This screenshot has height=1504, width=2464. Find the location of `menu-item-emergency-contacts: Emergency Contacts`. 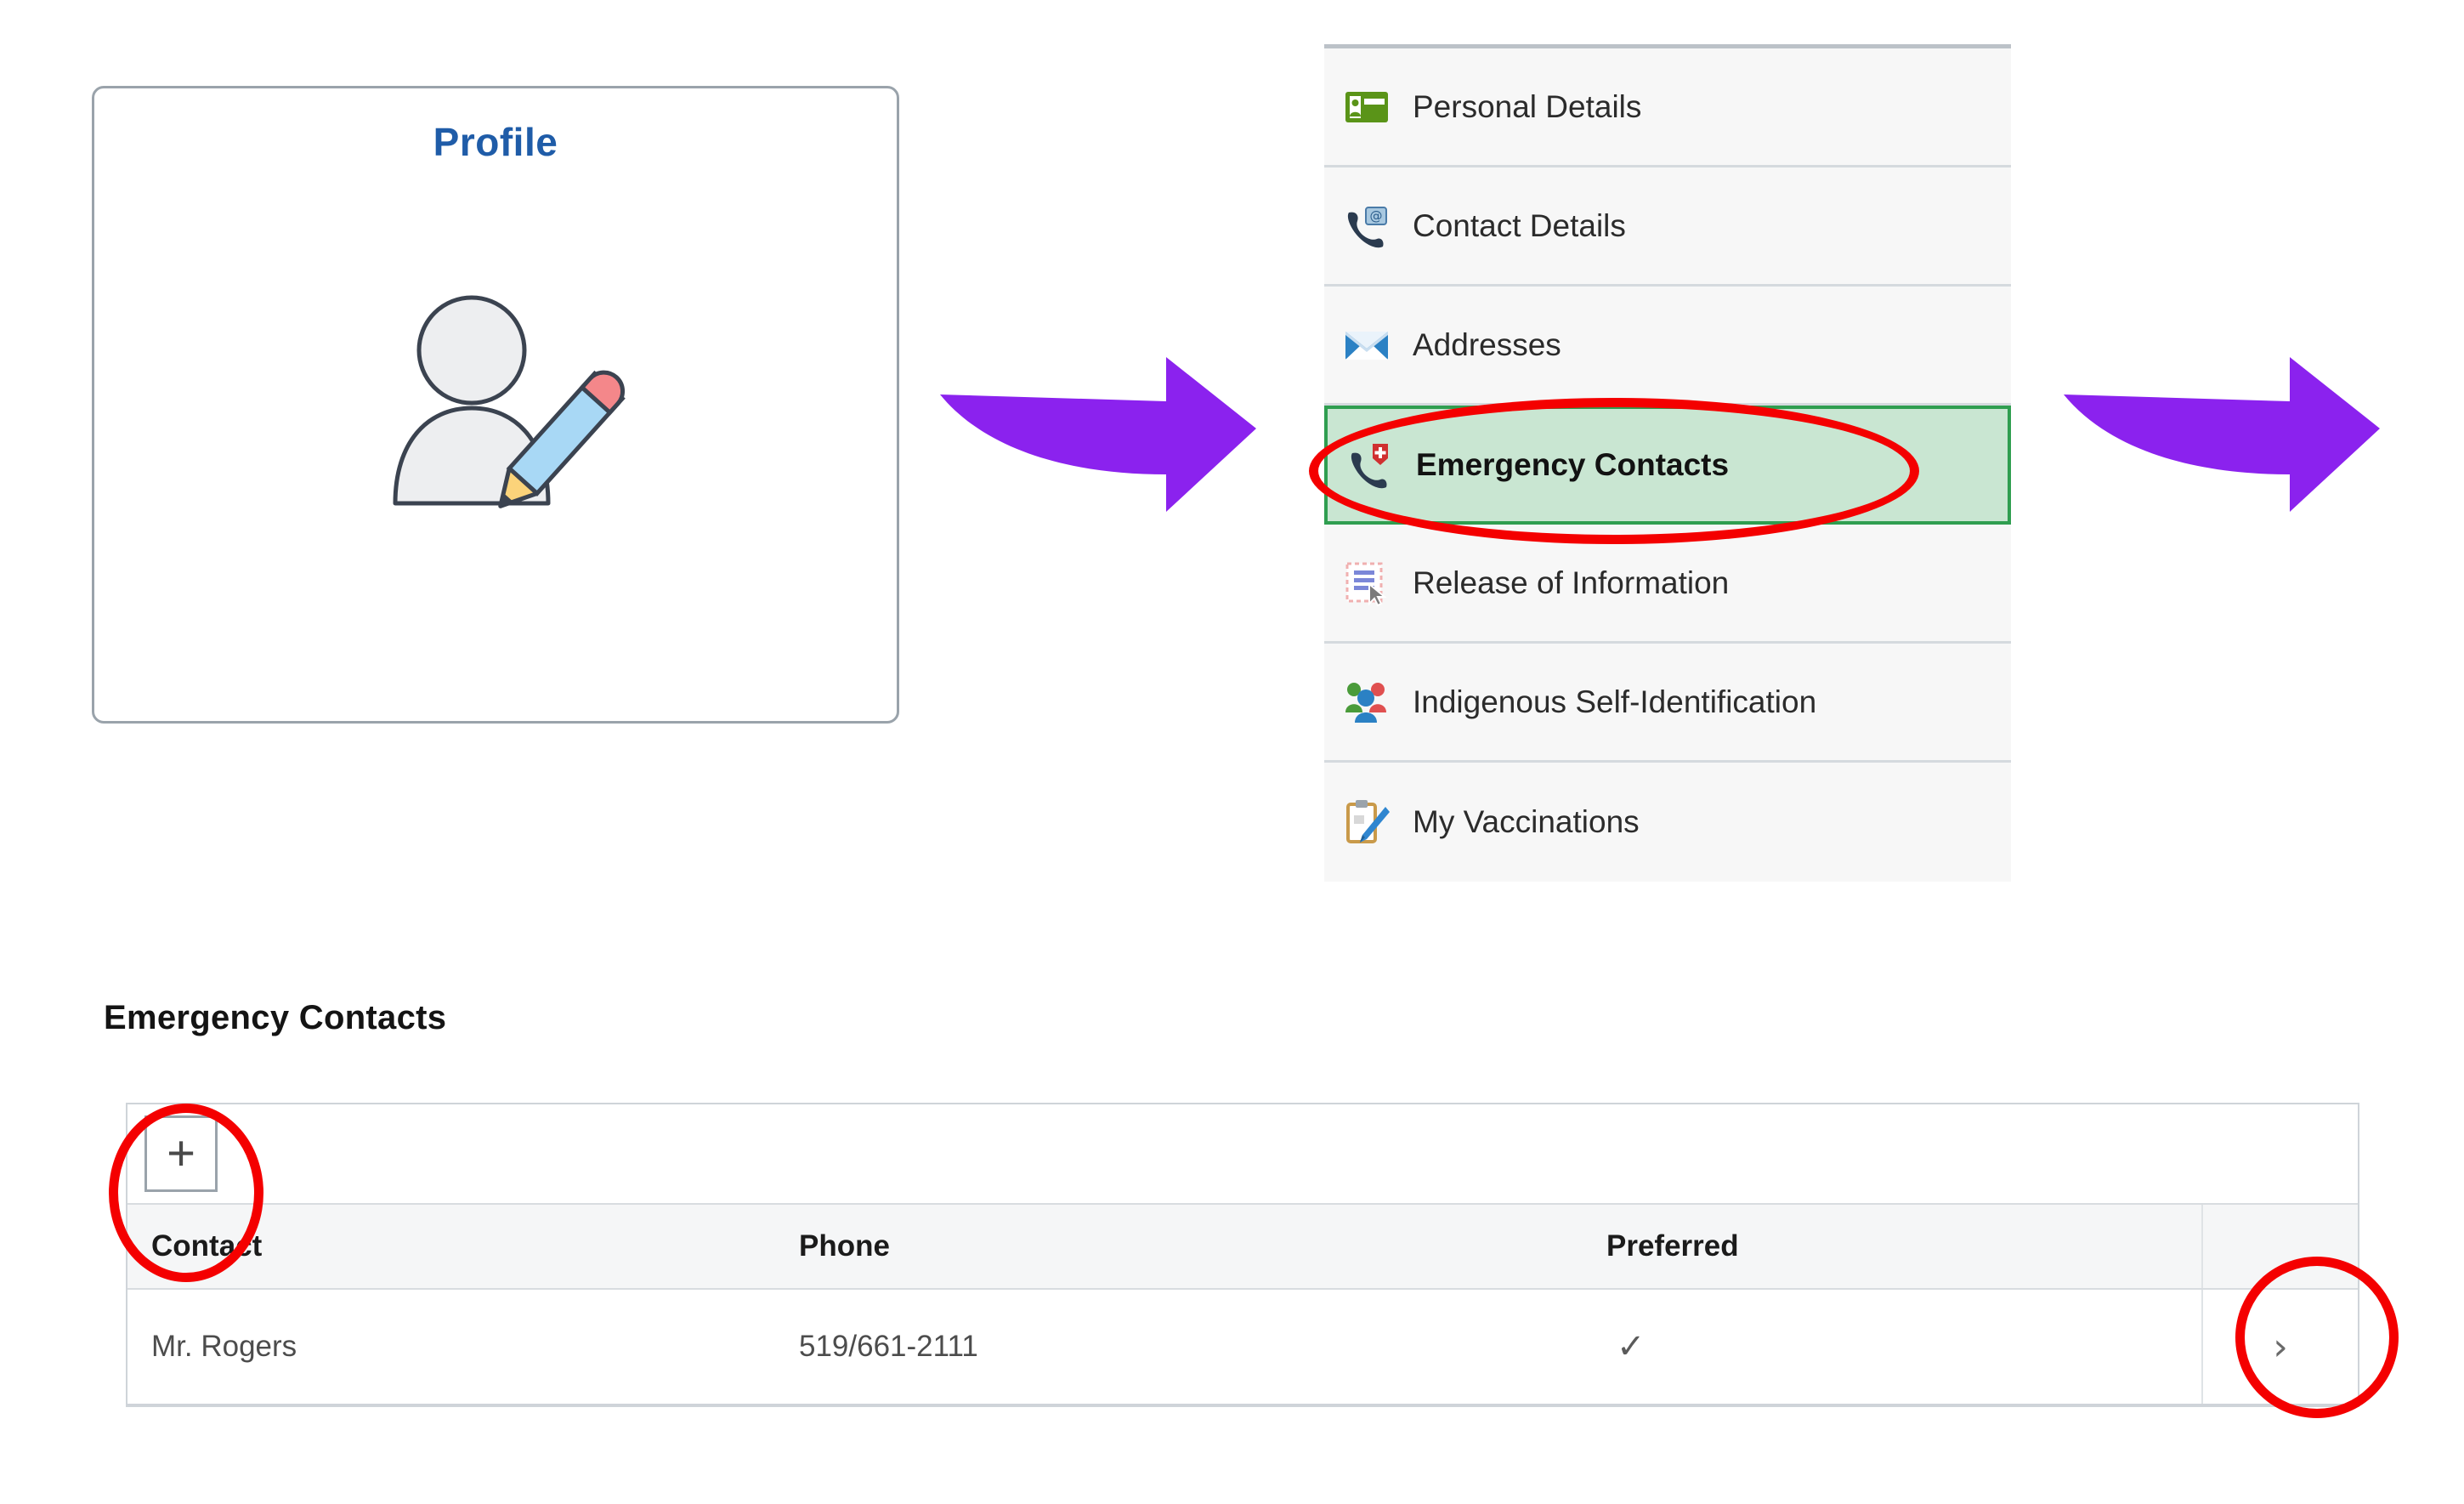

menu-item-emergency-contacts: Emergency Contacts is located at coordinates (1668, 465).